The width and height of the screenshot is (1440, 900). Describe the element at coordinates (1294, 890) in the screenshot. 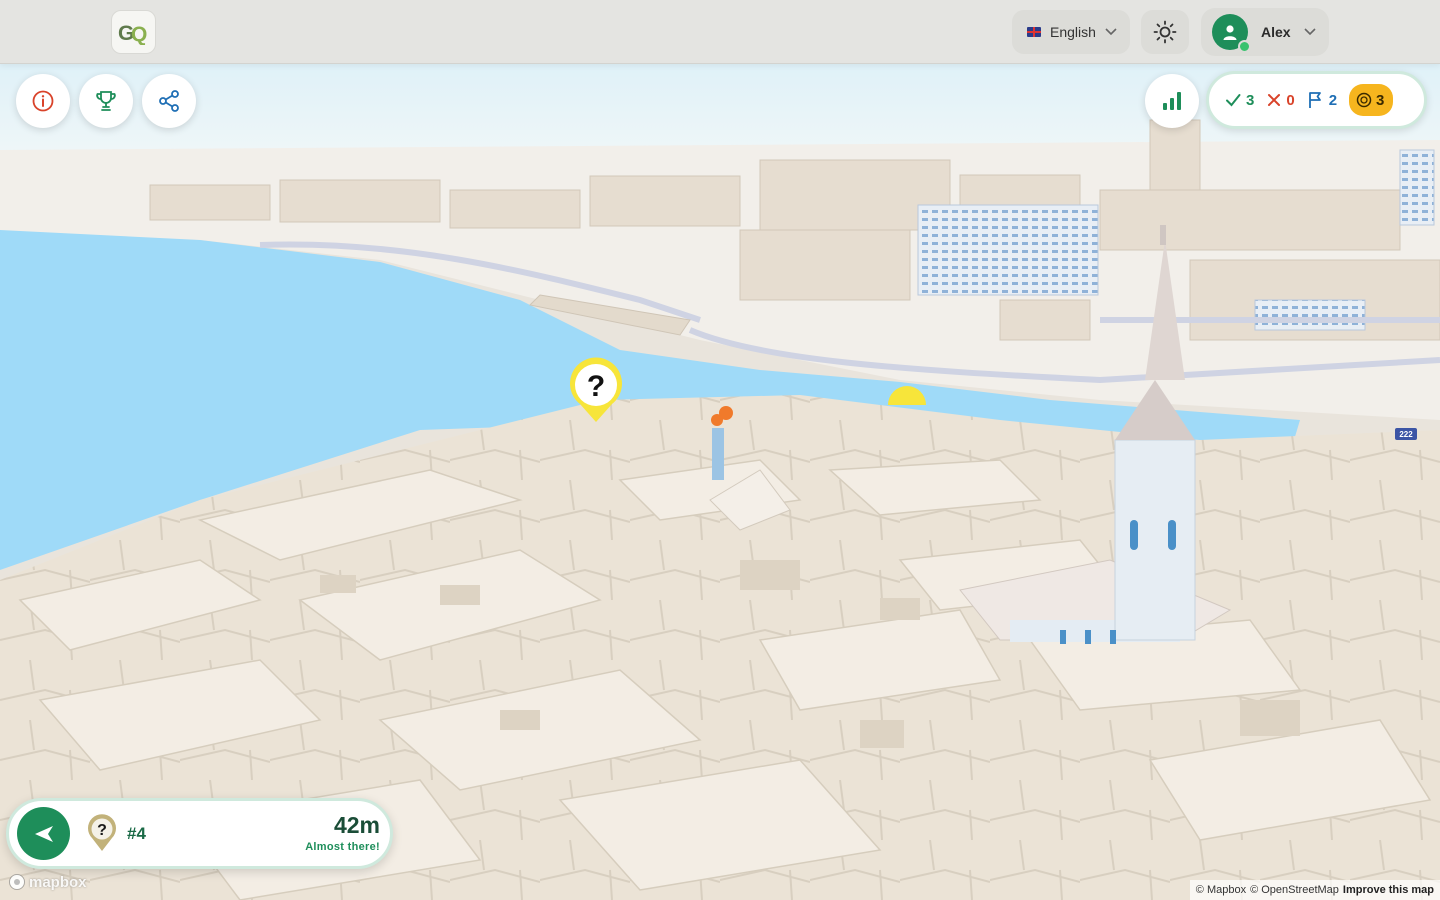

I see `osm-copyright-link: © OpenStreetMap` at that location.